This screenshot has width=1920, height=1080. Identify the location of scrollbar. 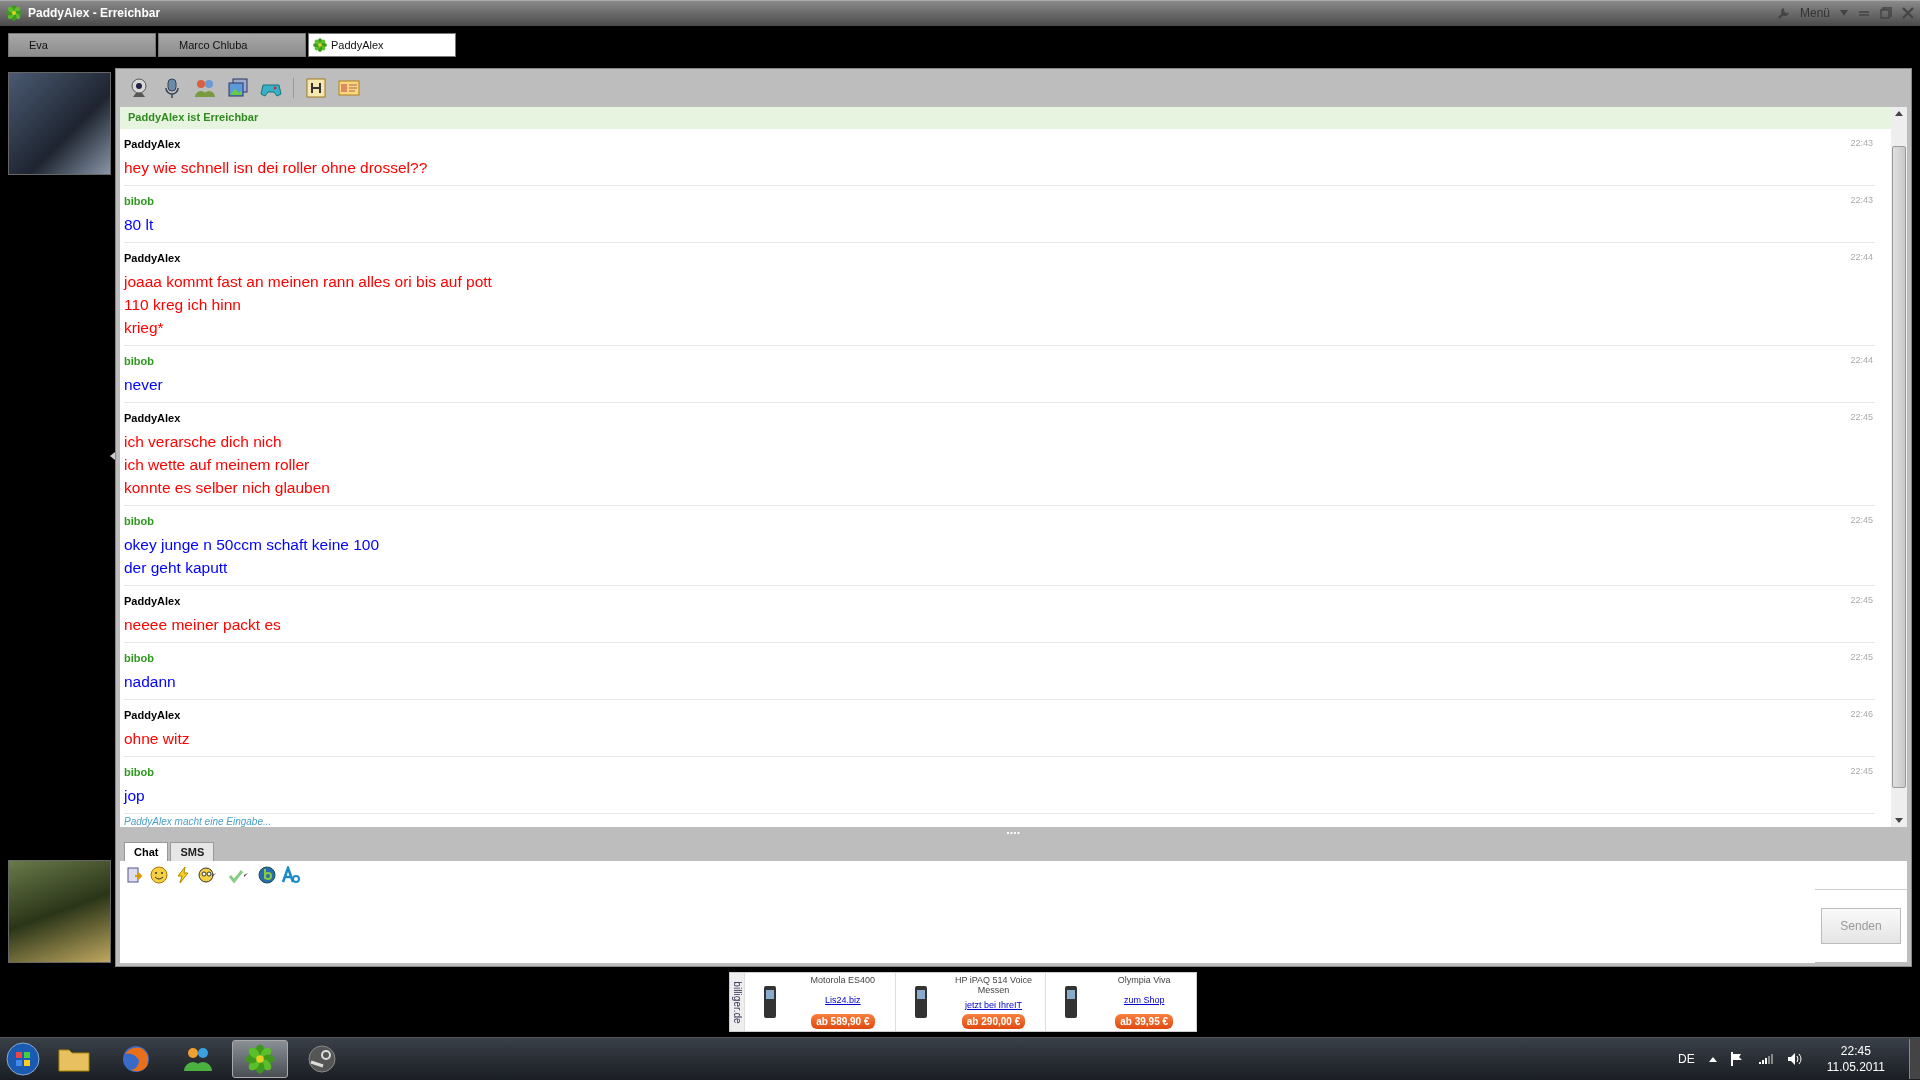
(1899, 466).